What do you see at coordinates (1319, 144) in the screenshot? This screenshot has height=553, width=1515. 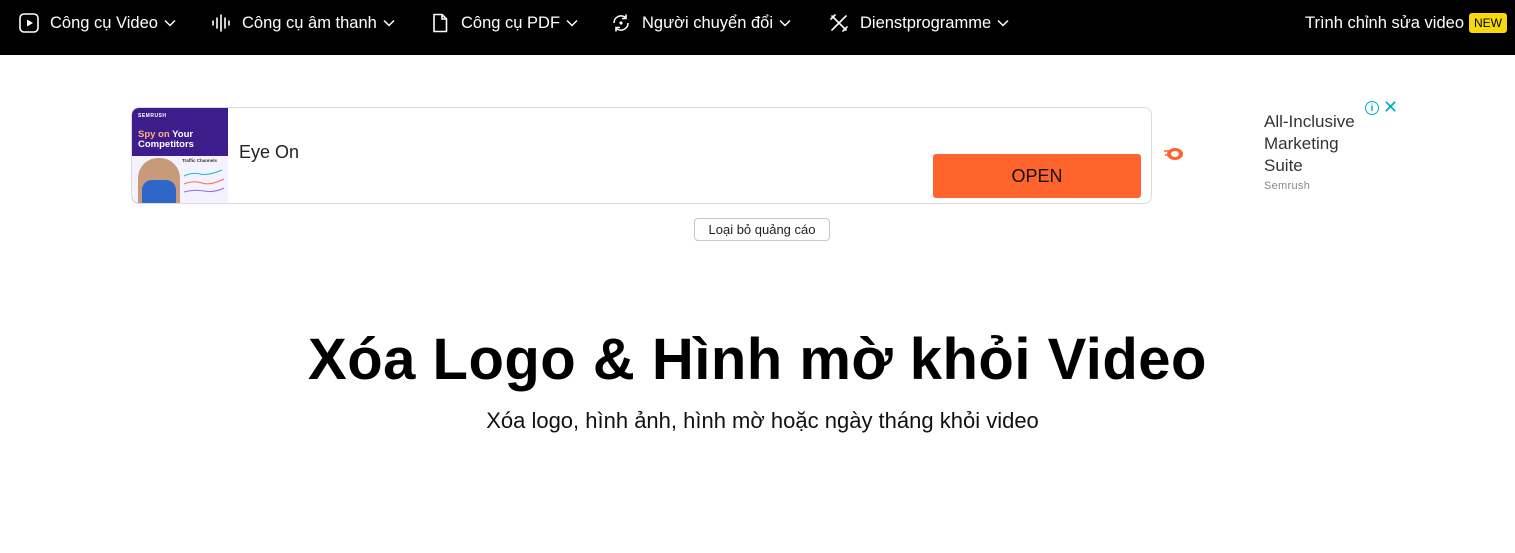 I see `ad-side-text: All-Inclusive Marketing Suite` at bounding box center [1319, 144].